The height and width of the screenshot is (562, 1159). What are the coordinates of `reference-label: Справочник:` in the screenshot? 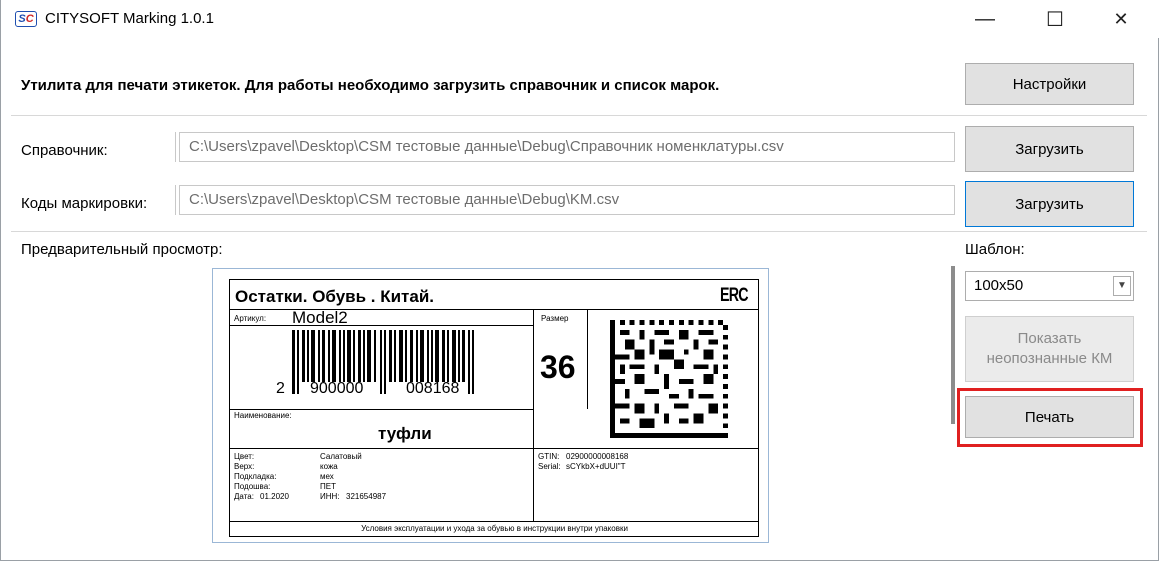 It's located at (64, 150).